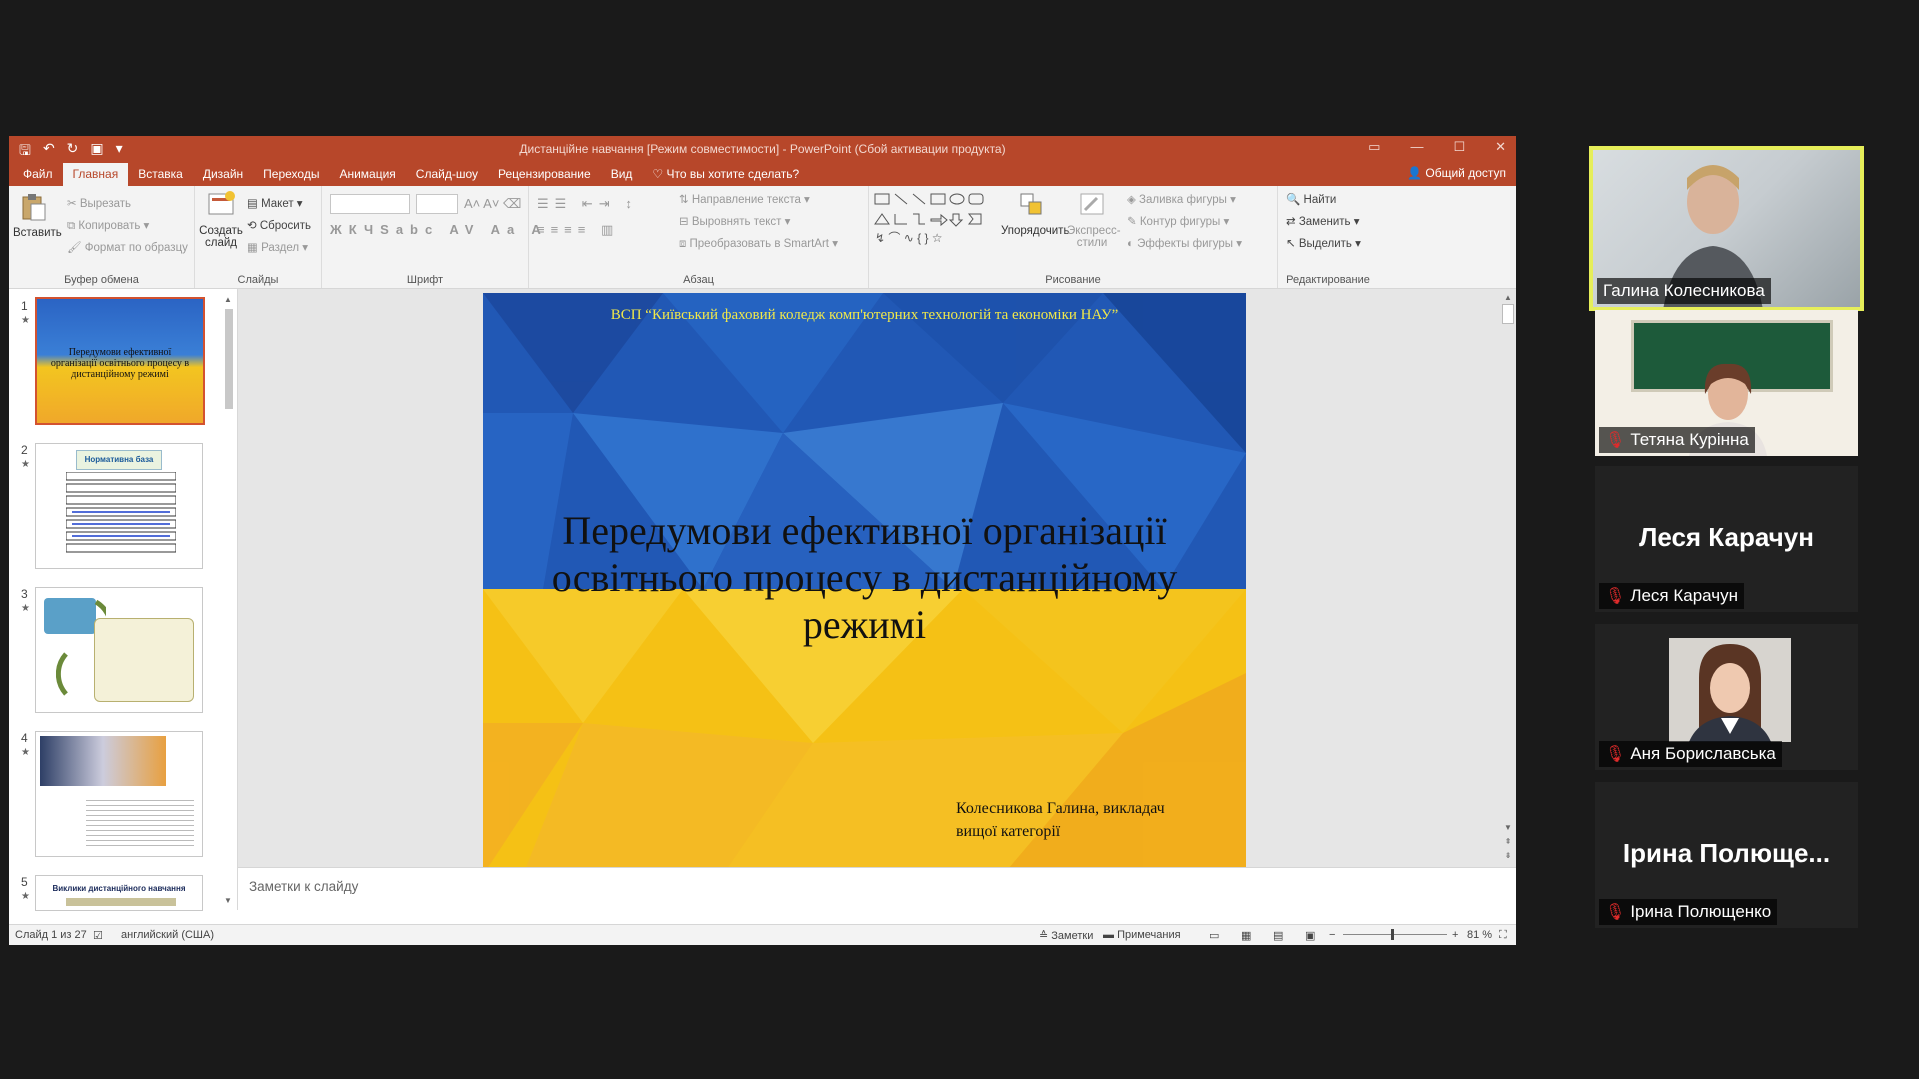 Image resolution: width=1919 pixels, height=1079 pixels. Describe the element at coordinates (1500, 147) in the screenshot. I see `close-icon: ✕` at that location.